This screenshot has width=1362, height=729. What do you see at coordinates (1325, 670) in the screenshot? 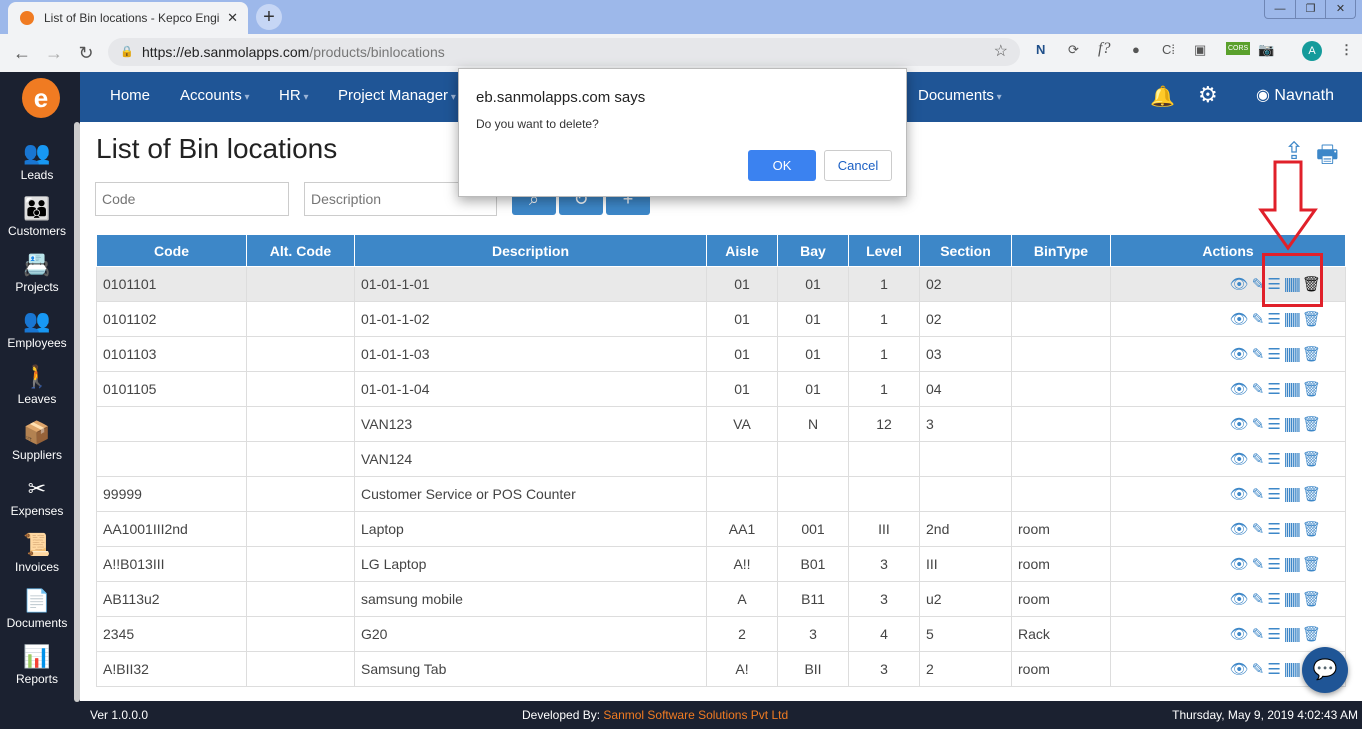
I see `chat-button: 💬` at bounding box center [1325, 670].